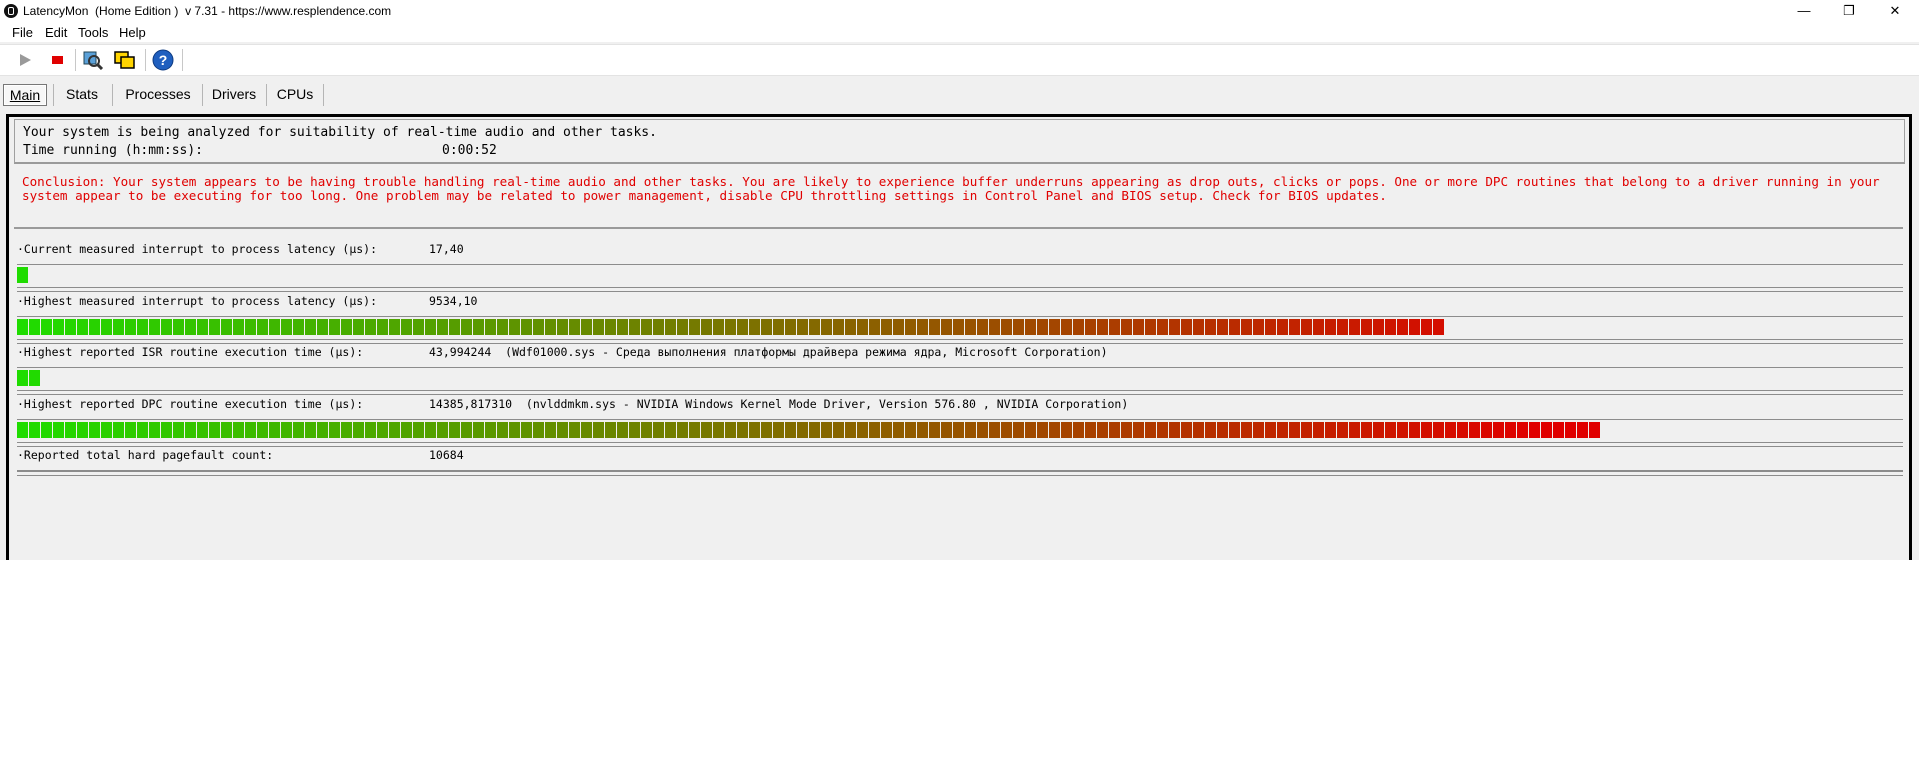 The width and height of the screenshot is (1919, 761). Describe the element at coordinates (163, 60) in the screenshot. I see `help-button: ?` at that location.